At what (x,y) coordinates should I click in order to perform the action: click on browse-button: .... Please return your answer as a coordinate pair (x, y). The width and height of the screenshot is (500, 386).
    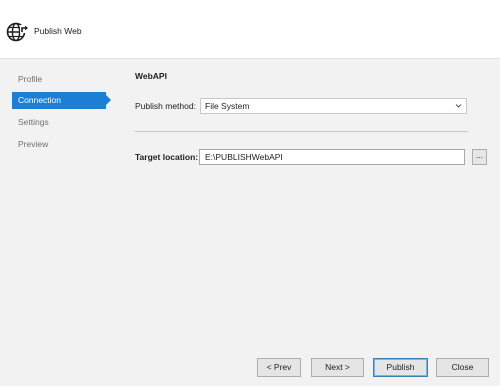
    Looking at the image, I should click on (479, 157).